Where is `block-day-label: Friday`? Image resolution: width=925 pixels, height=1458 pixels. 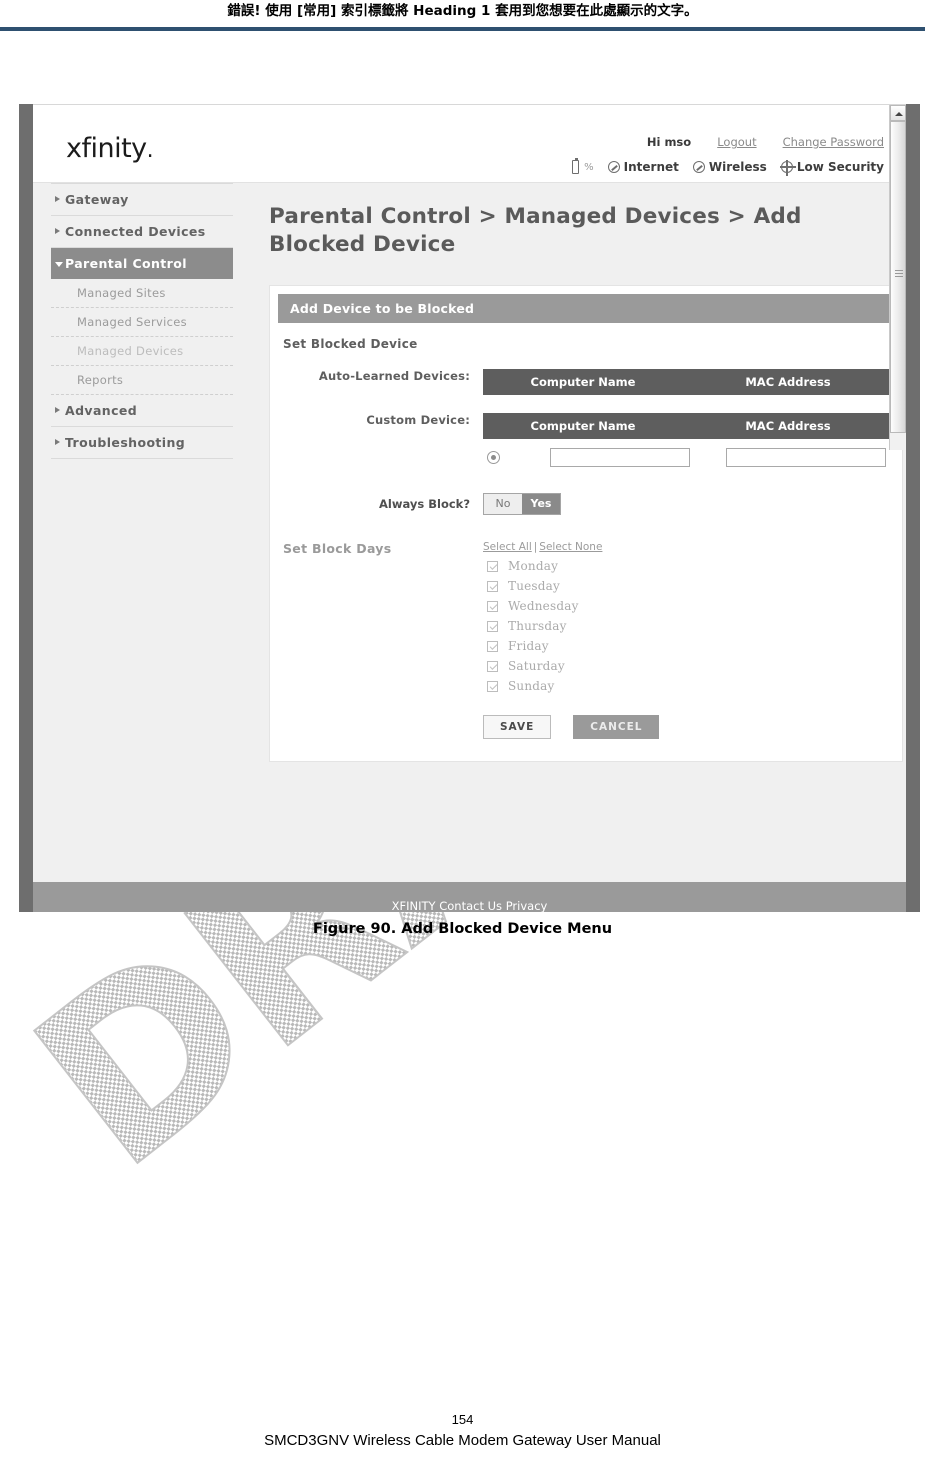
block-day-label: Friday is located at coordinates (528, 646).